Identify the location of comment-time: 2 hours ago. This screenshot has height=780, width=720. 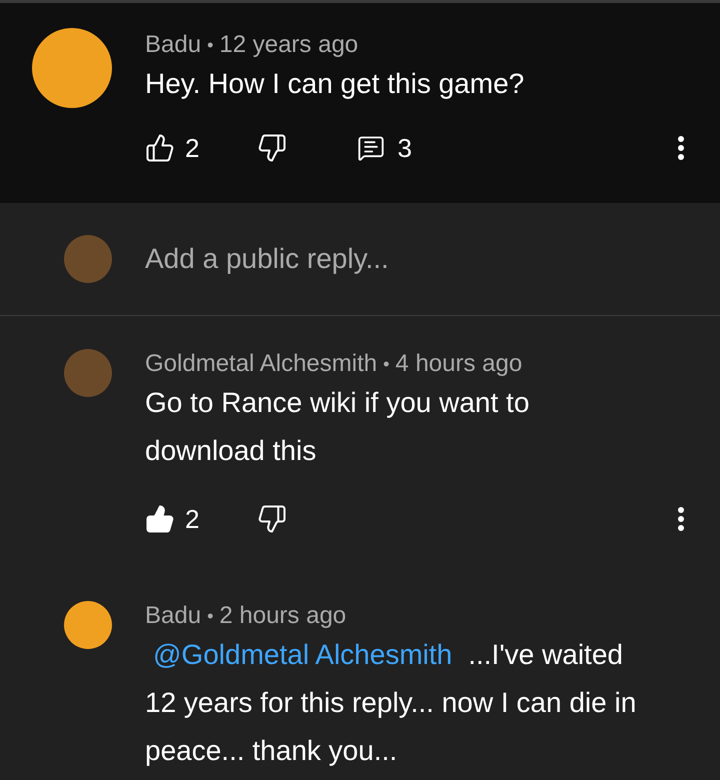
(282, 616).